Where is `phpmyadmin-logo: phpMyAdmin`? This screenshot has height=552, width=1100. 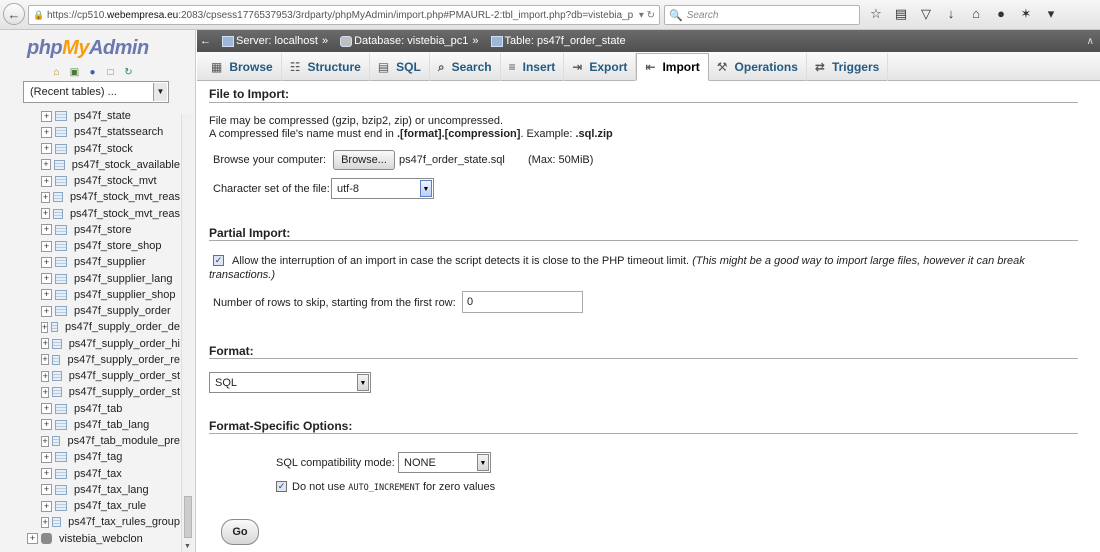
phpmyadmin-logo: phpMyAdmin is located at coordinates (88, 48).